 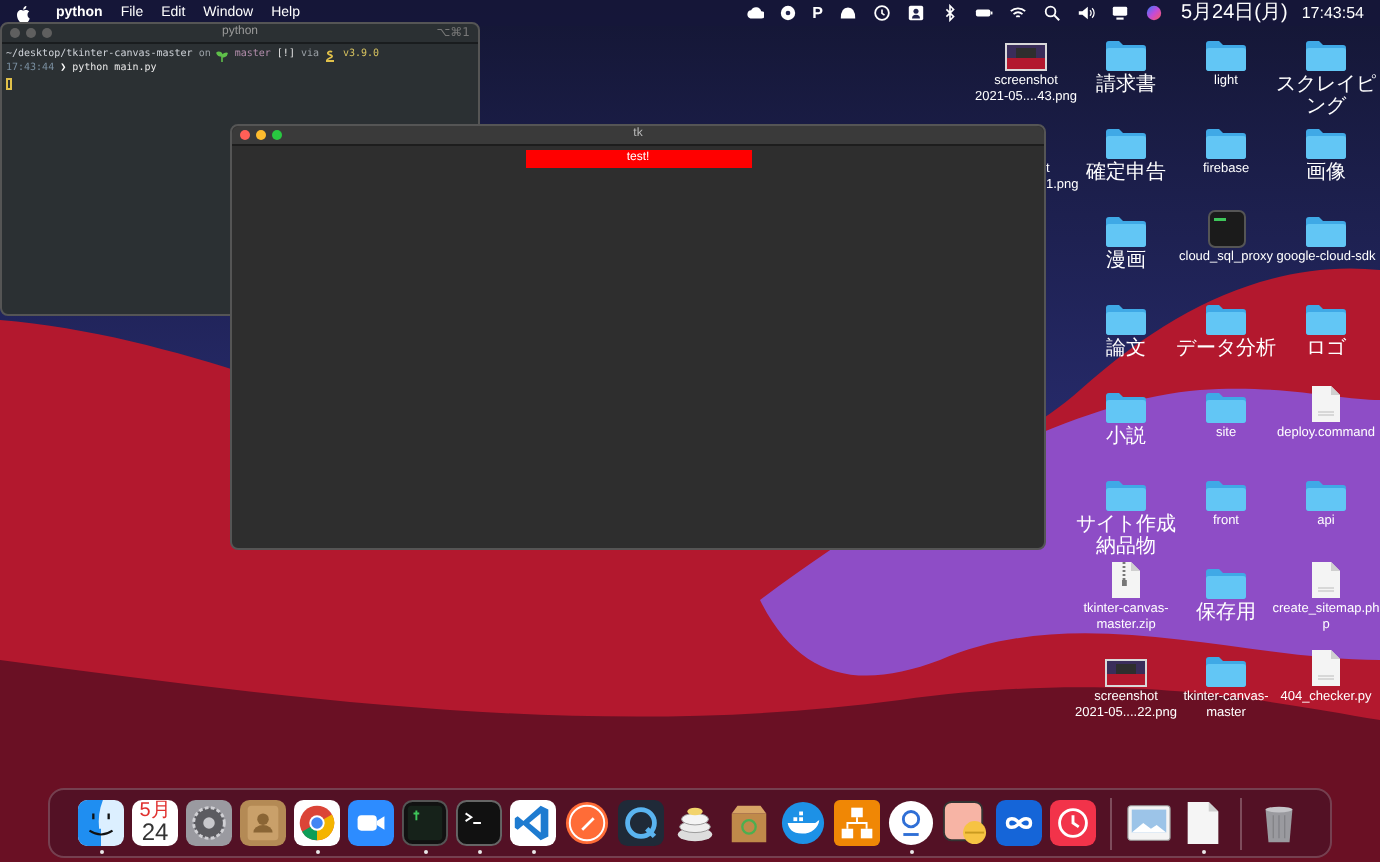 What do you see at coordinates (1126, 536) in the screenshot?
I see `file-label: サイト作成納品物` at bounding box center [1126, 536].